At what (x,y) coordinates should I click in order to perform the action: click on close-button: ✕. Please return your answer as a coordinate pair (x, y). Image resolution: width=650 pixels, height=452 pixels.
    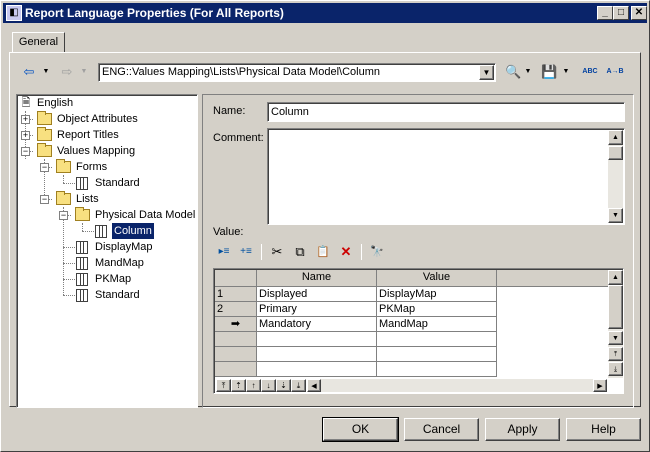
    Looking at the image, I should click on (639, 13).